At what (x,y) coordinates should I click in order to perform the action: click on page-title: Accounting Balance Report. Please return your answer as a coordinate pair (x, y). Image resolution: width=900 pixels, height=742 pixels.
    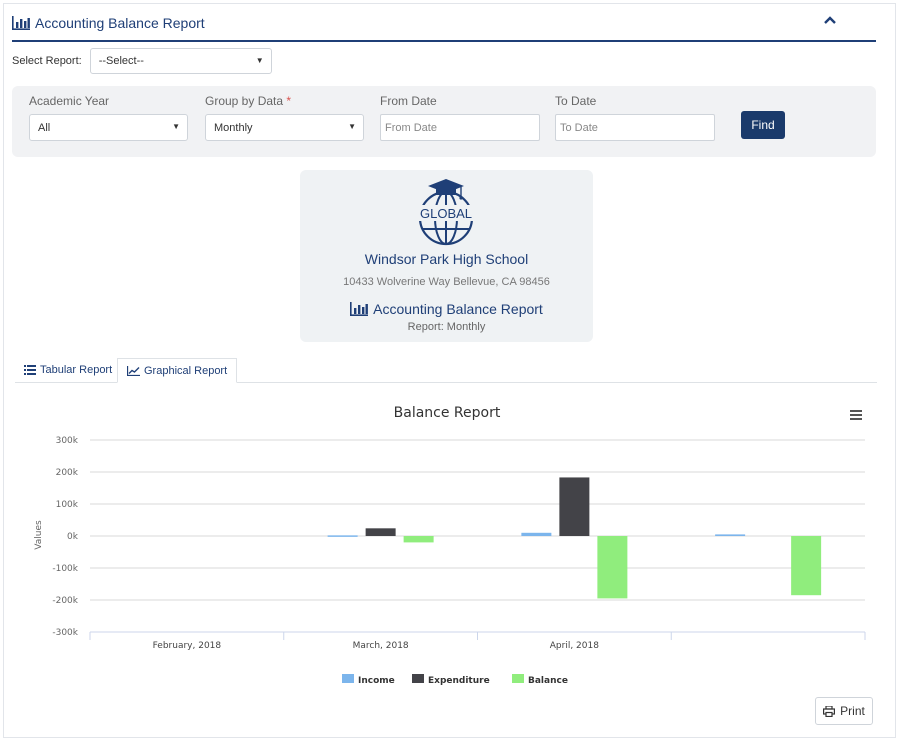
    Looking at the image, I should click on (108, 23).